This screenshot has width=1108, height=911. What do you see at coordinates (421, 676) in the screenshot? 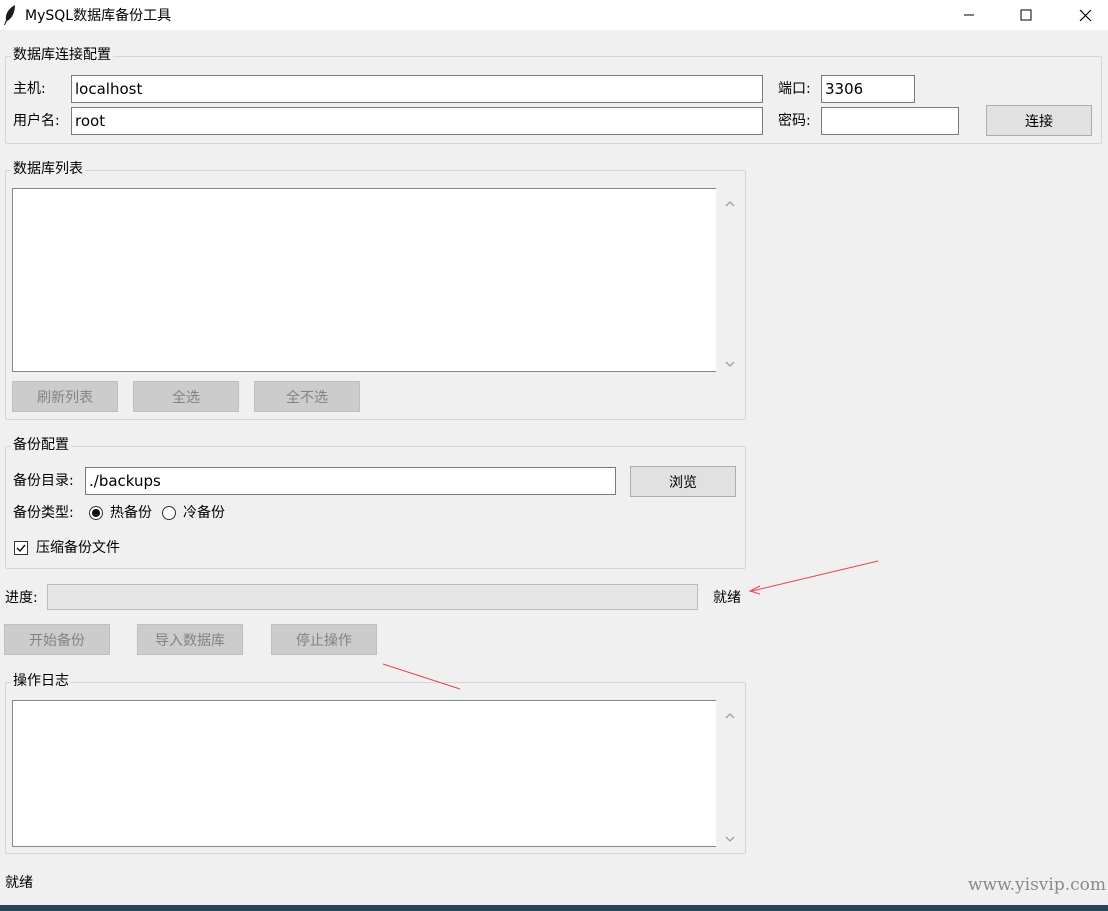
I see `annotation-line` at bounding box center [421, 676].